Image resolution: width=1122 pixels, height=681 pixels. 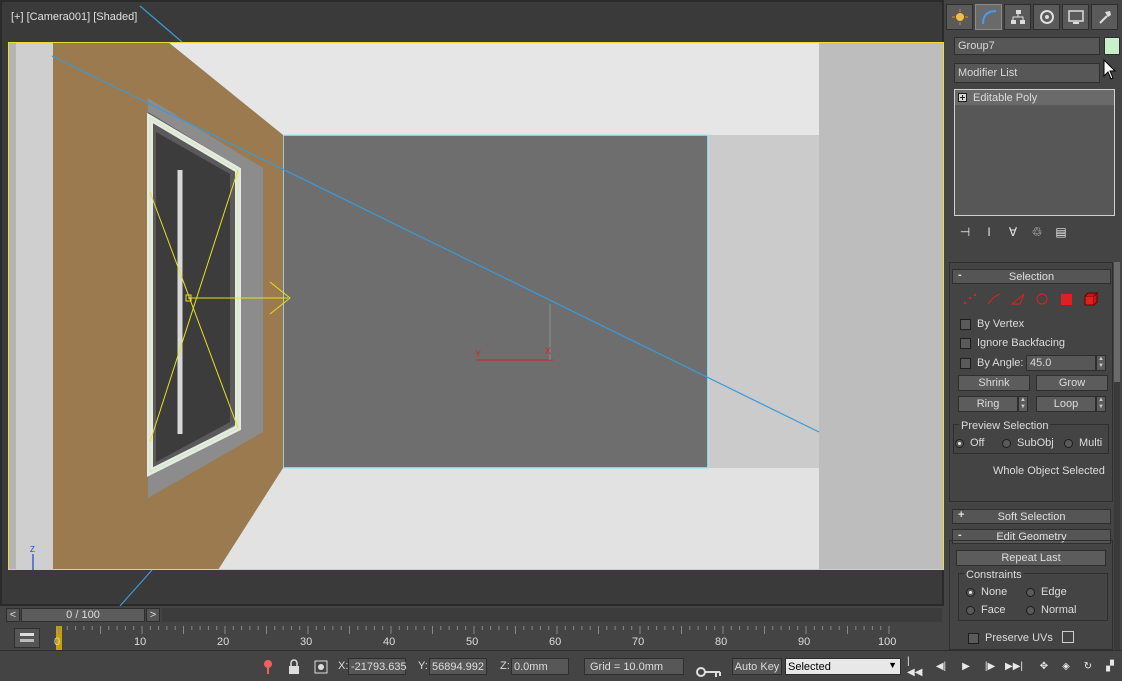 What do you see at coordinates (985, 610) in the screenshot?
I see `constraint-face-radio: Face` at bounding box center [985, 610].